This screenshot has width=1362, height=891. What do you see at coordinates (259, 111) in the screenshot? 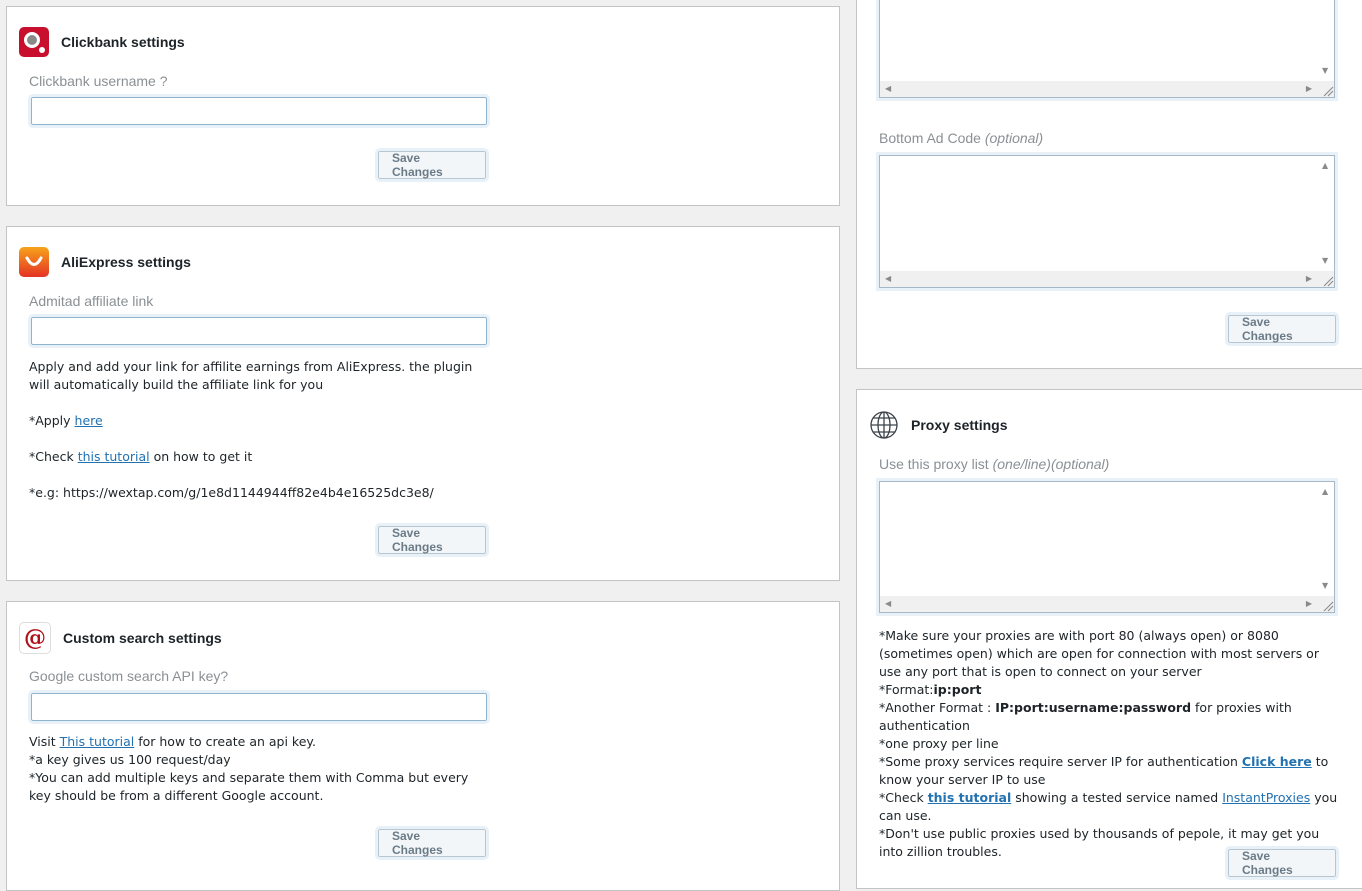
I see `clickbank-username-input` at bounding box center [259, 111].